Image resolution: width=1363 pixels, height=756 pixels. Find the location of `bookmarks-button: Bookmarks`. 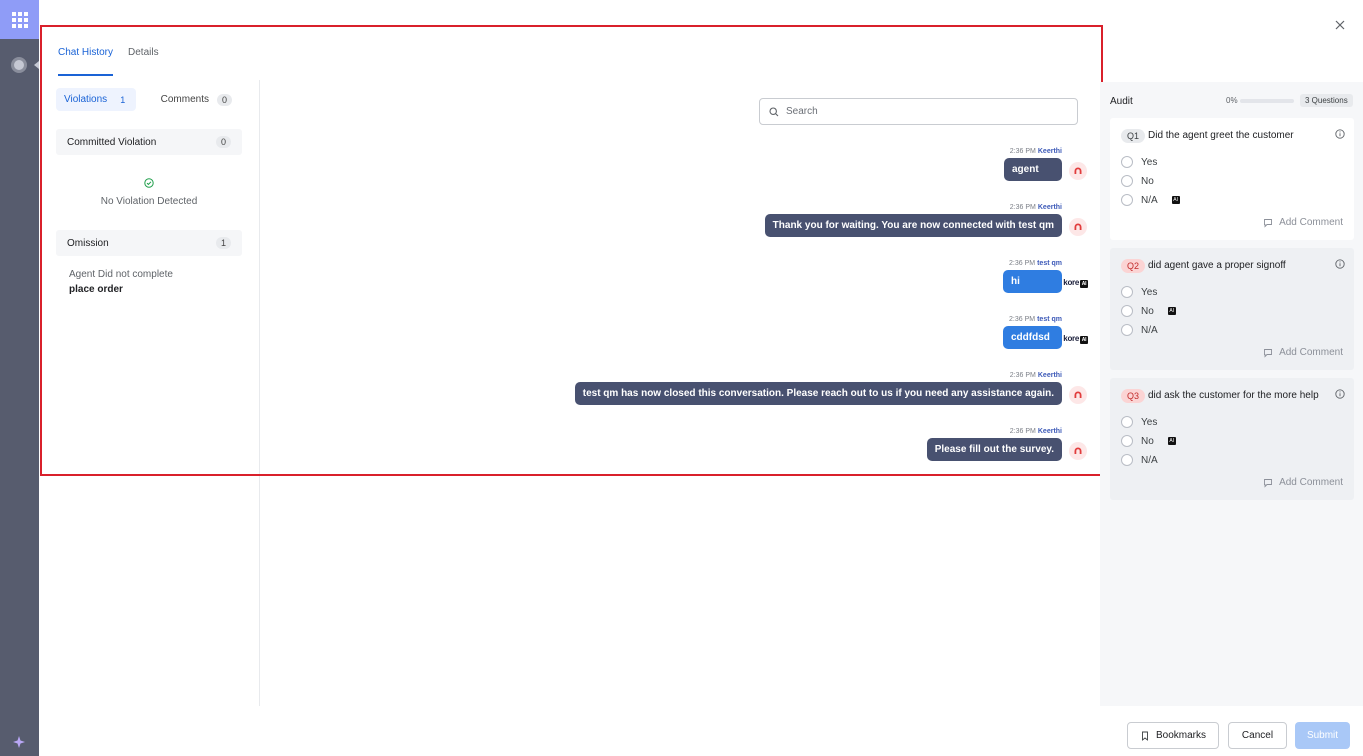

bookmarks-button: Bookmarks is located at coordinates (1173, 735).